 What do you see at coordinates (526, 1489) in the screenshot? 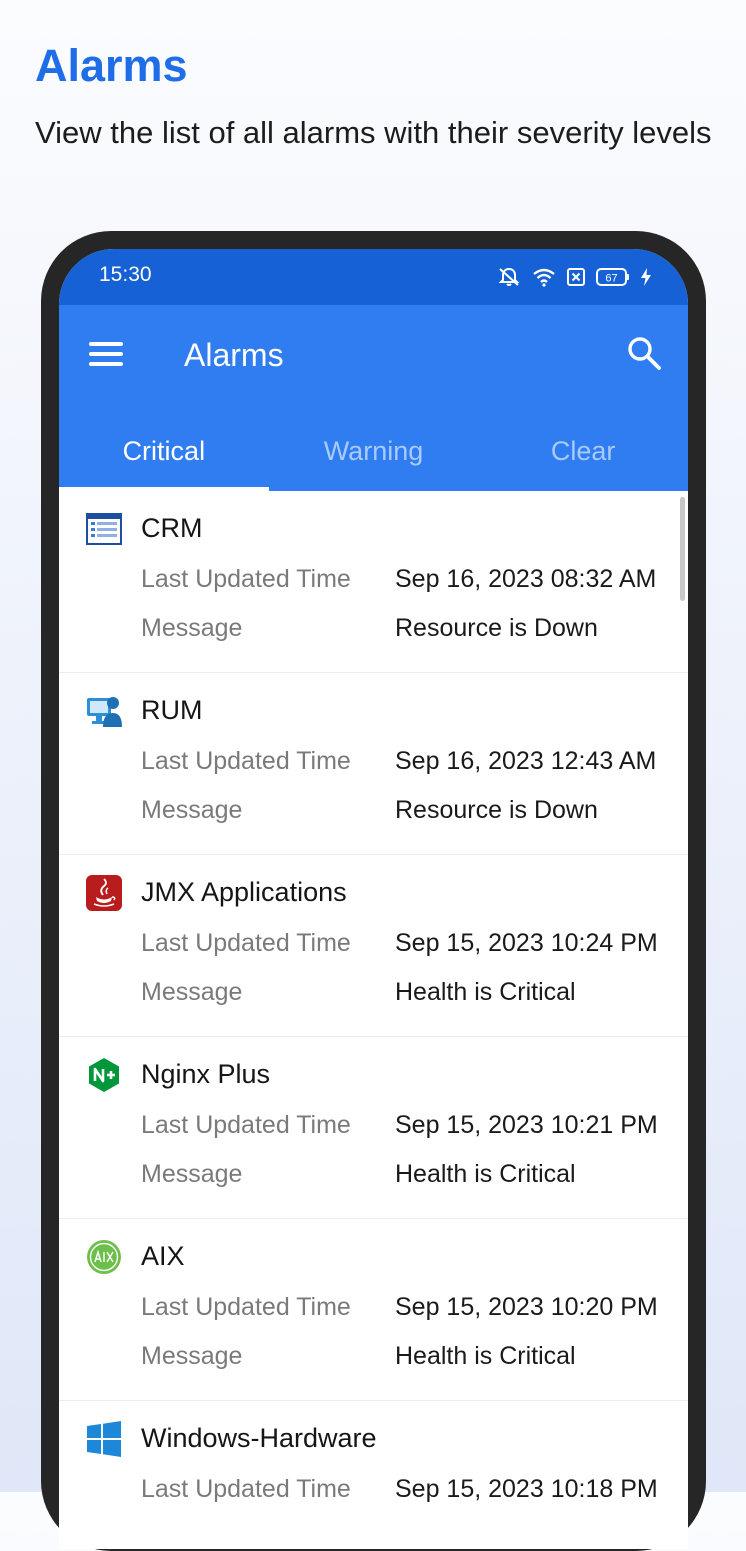
I see `last-updated-value: Sep 15, 2023 10:18 PM` at bounding box center [526, 1489].